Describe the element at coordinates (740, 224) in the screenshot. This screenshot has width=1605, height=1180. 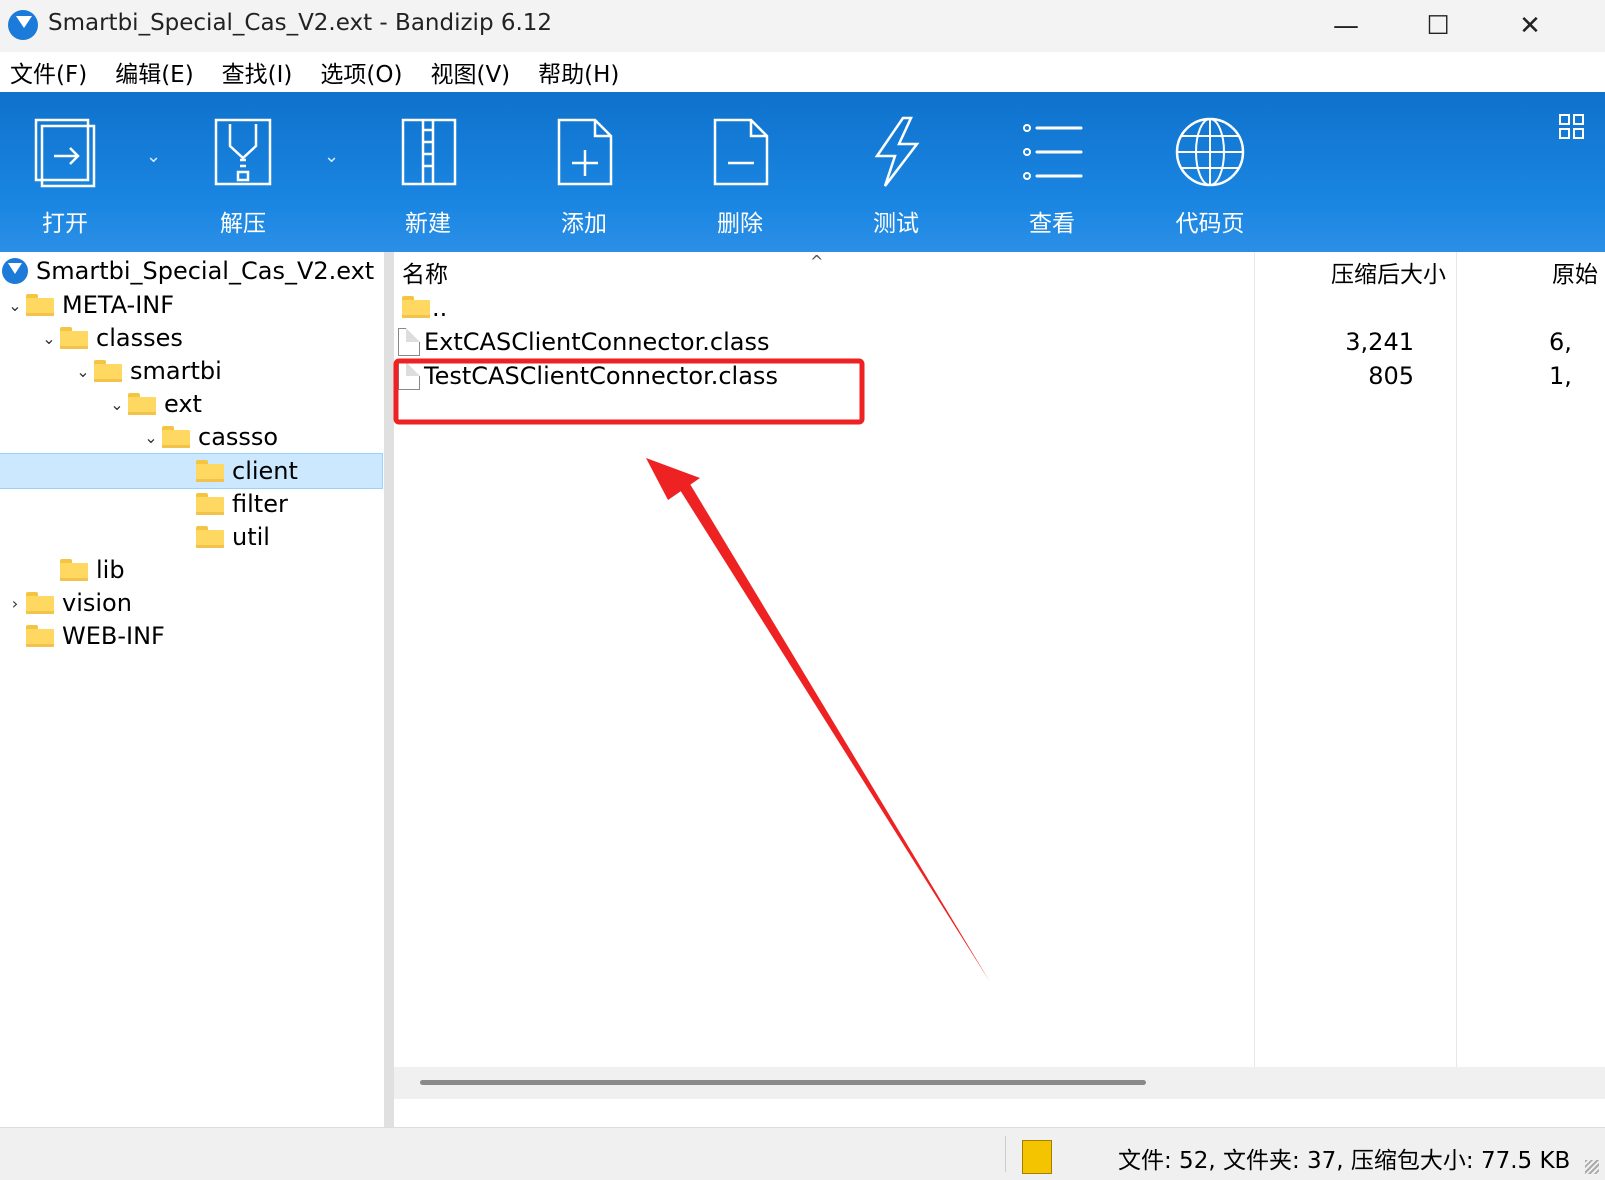
I see `delete-label: 删除` at that location.